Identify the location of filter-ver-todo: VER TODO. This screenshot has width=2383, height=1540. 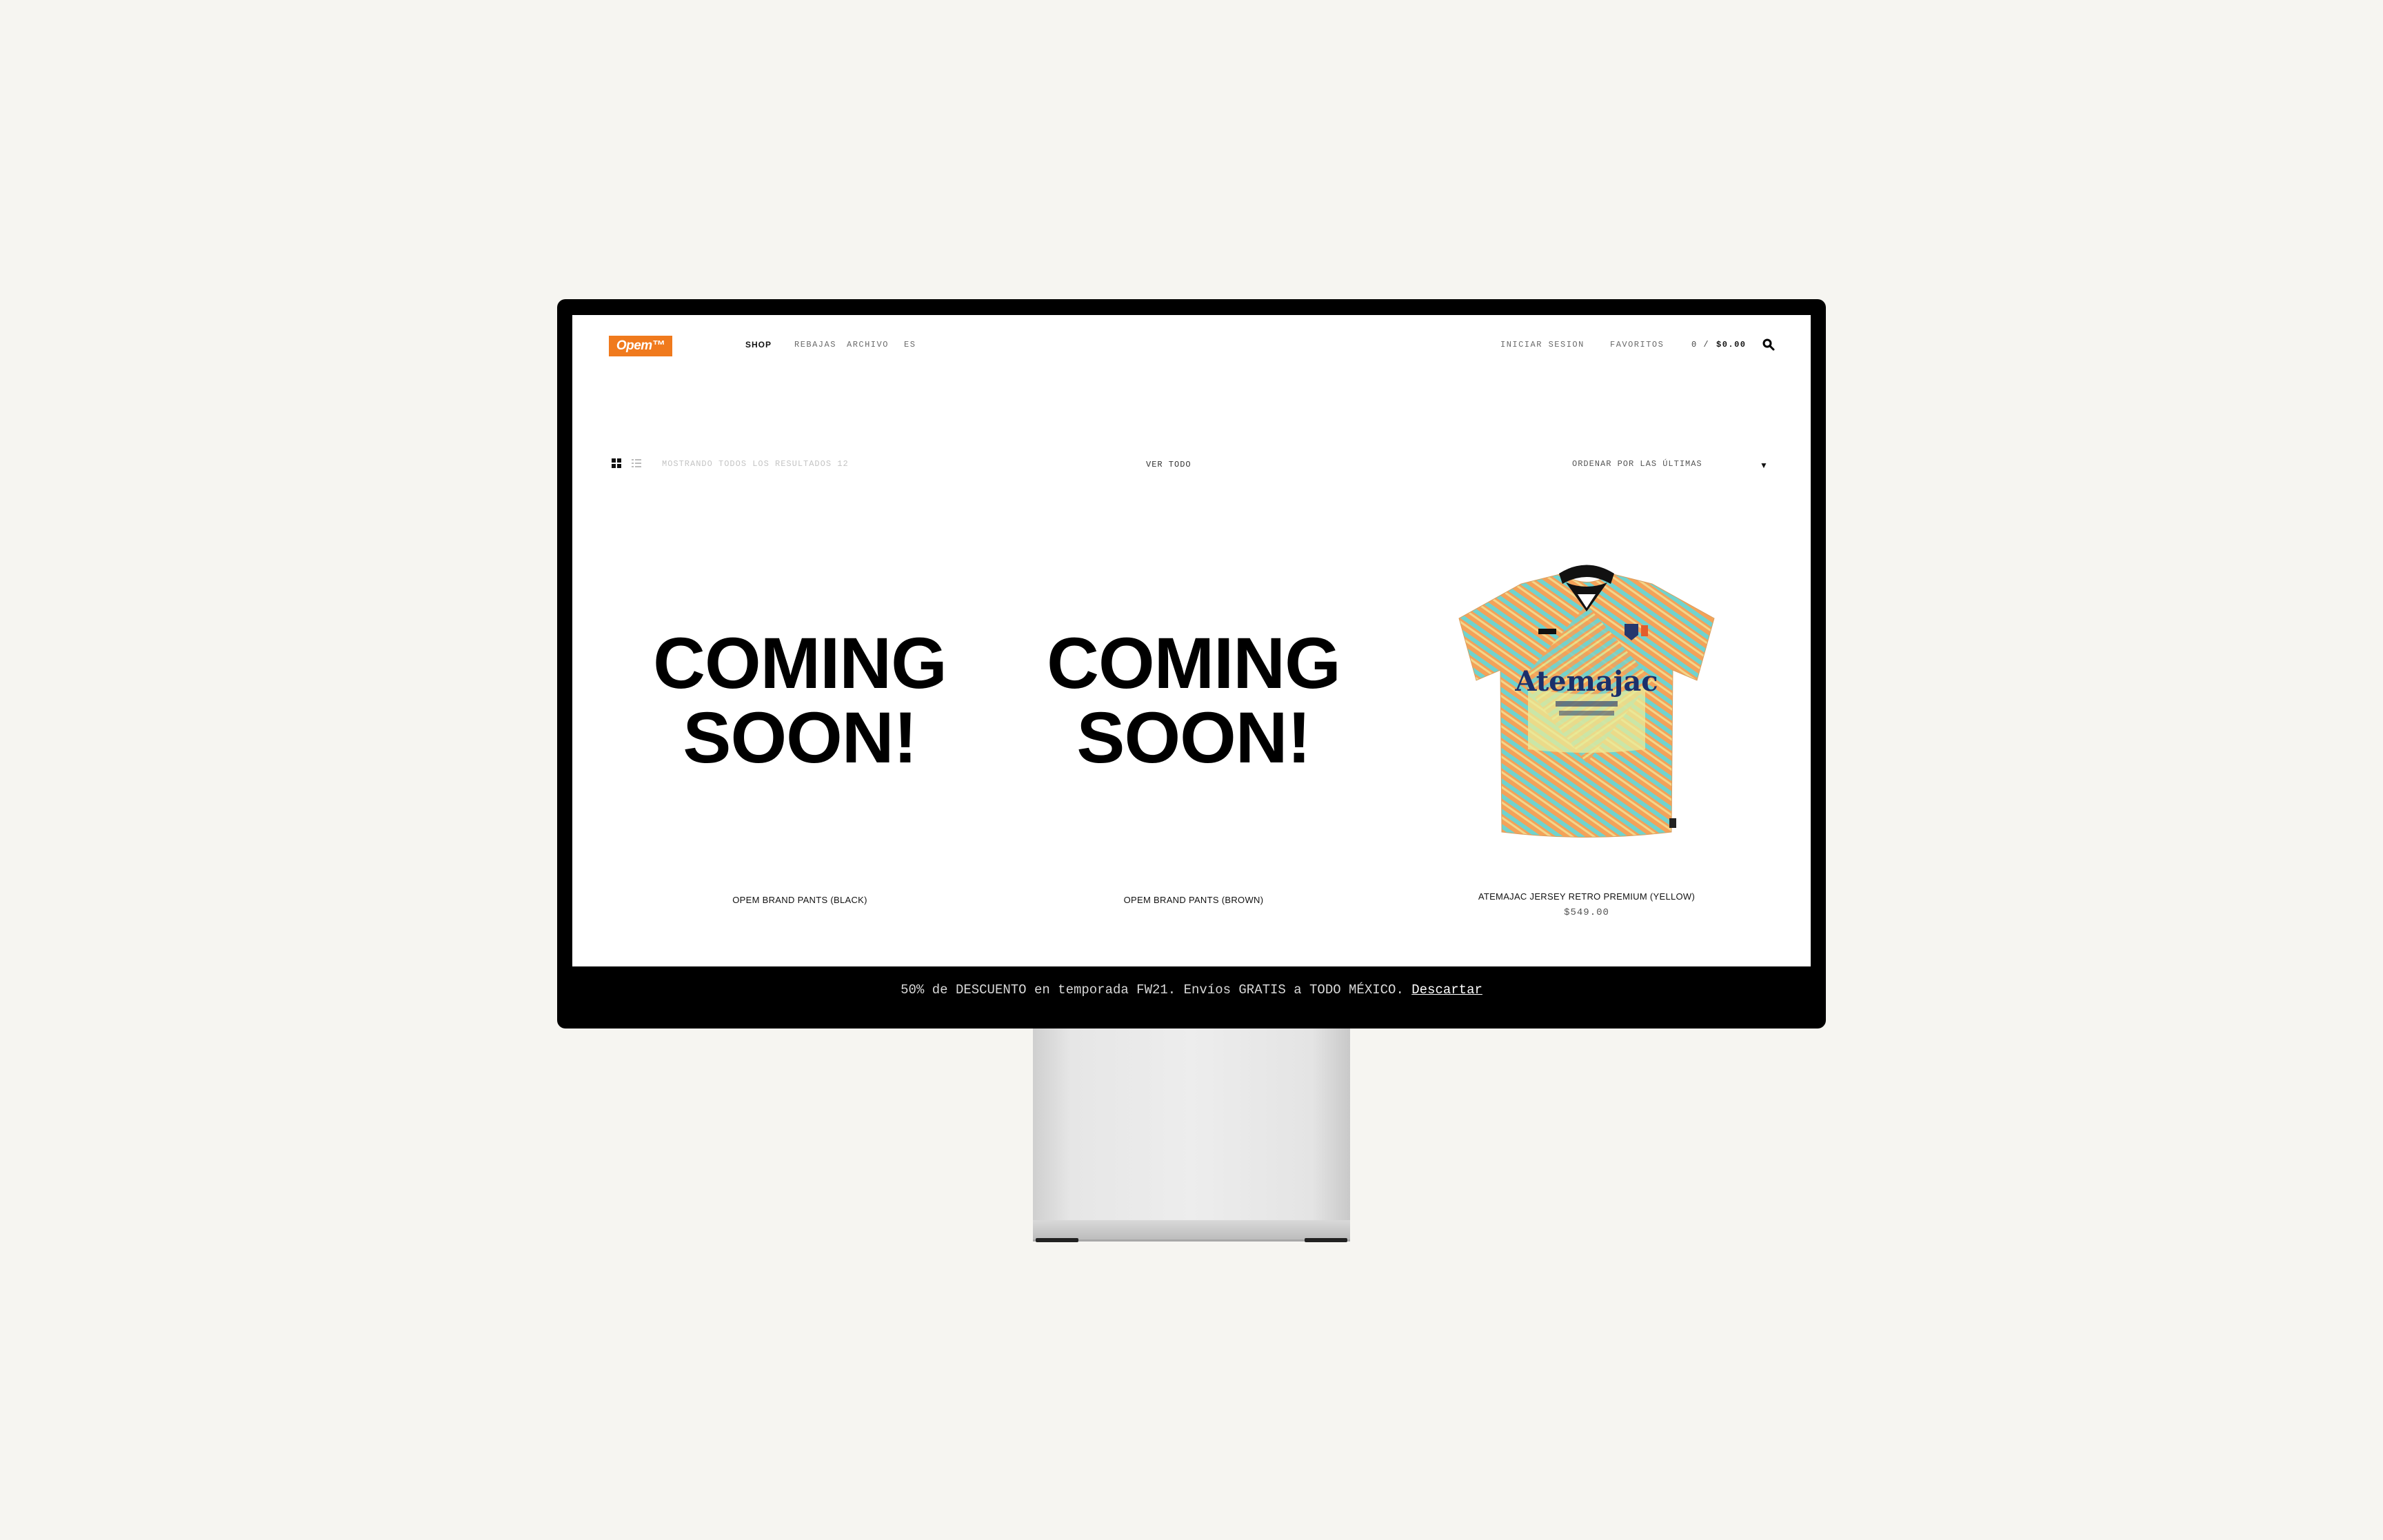
(1169, 465).